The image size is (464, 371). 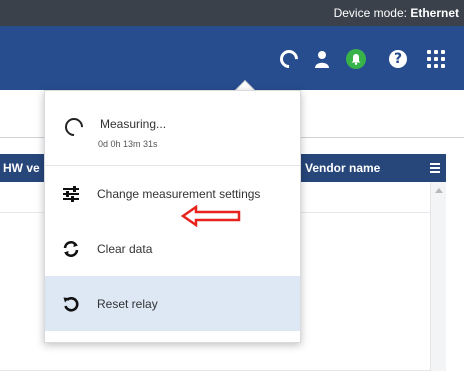 I want to click on help-button: ?, so click(x=398, y=59).